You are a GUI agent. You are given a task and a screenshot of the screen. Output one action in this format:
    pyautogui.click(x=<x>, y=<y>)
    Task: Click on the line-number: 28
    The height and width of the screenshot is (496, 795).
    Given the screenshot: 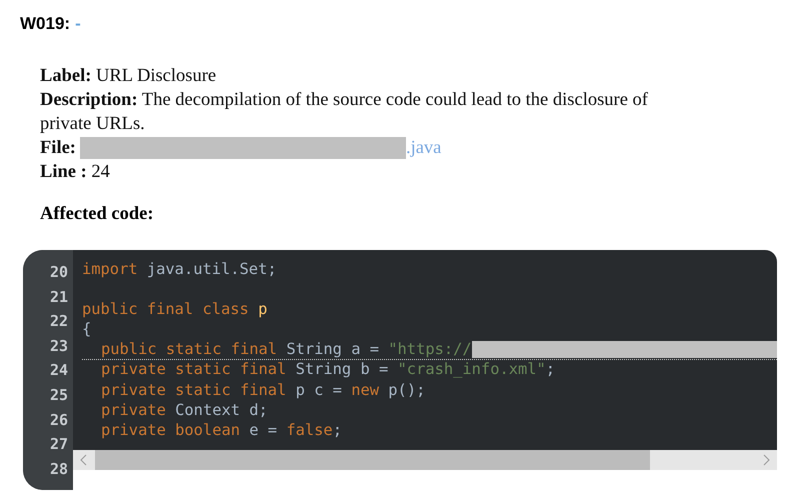 What is the action you would take?
    pyautogui.click(x=58, y=469)
    